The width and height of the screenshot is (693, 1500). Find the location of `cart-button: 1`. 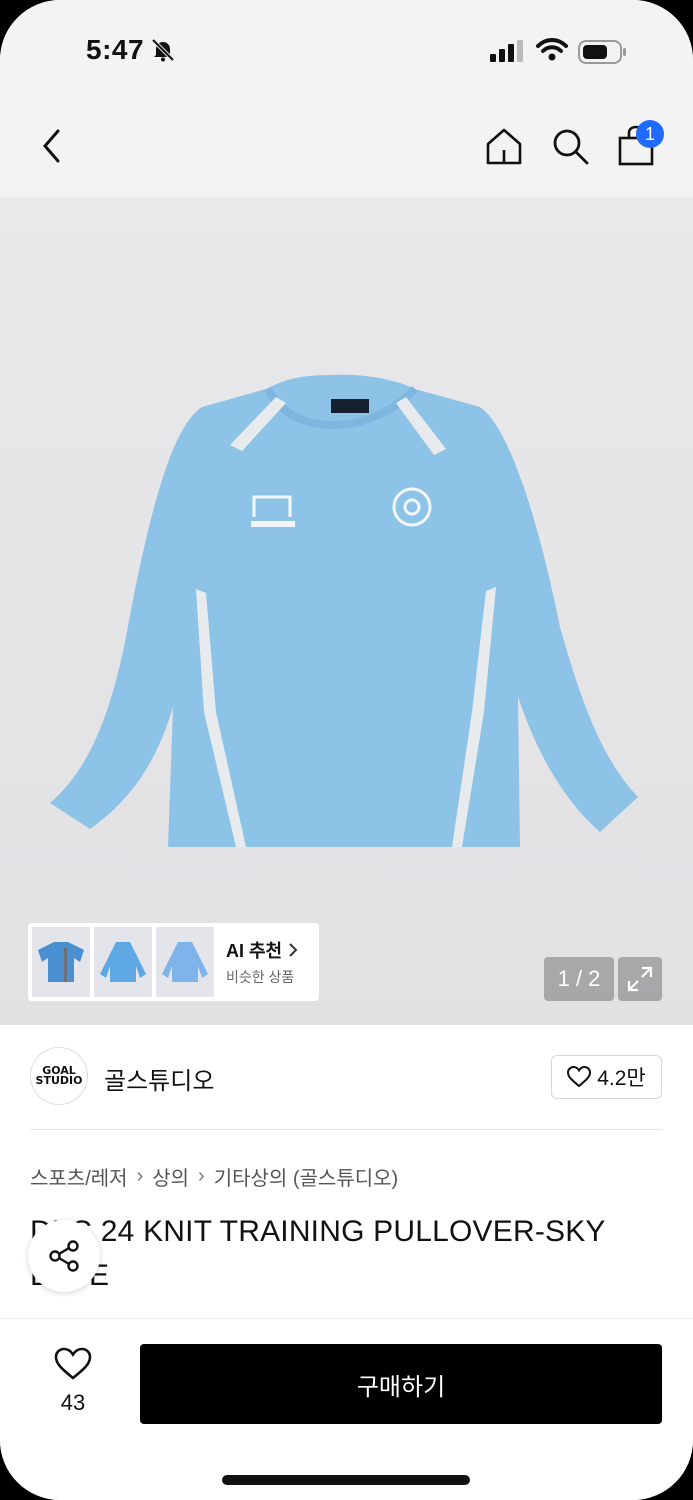

cart-button: 1 is located at coordinates (639, 144).